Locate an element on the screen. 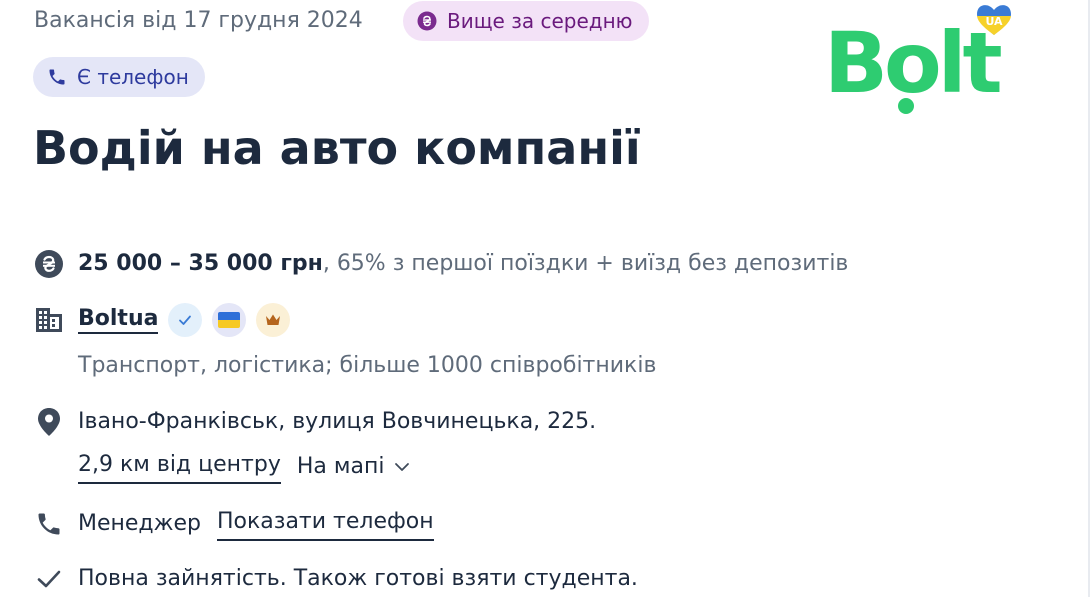 The image size is (1090, 597). verified-badge is located at coordinates (185, 320).